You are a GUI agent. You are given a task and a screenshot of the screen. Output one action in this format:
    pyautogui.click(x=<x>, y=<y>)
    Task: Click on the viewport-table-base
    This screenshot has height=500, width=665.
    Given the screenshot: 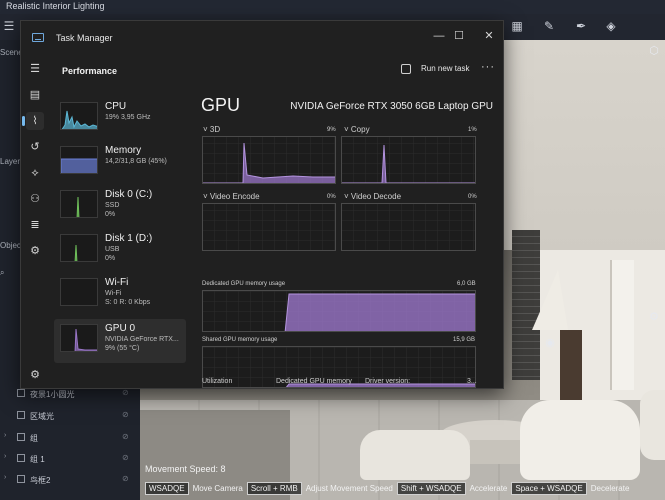 What is the action you would take?
    pyautogui.click(x=495, y=452)
    